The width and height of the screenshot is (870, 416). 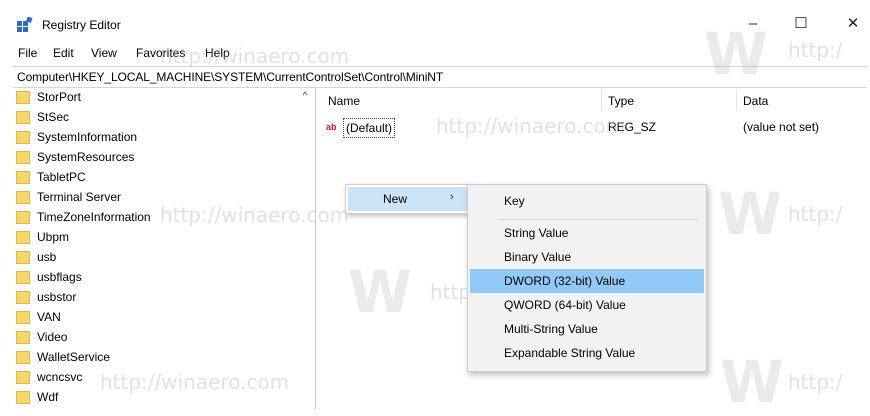 I want to click on submenu-item-label: String Value, so click(x=536, y=233).